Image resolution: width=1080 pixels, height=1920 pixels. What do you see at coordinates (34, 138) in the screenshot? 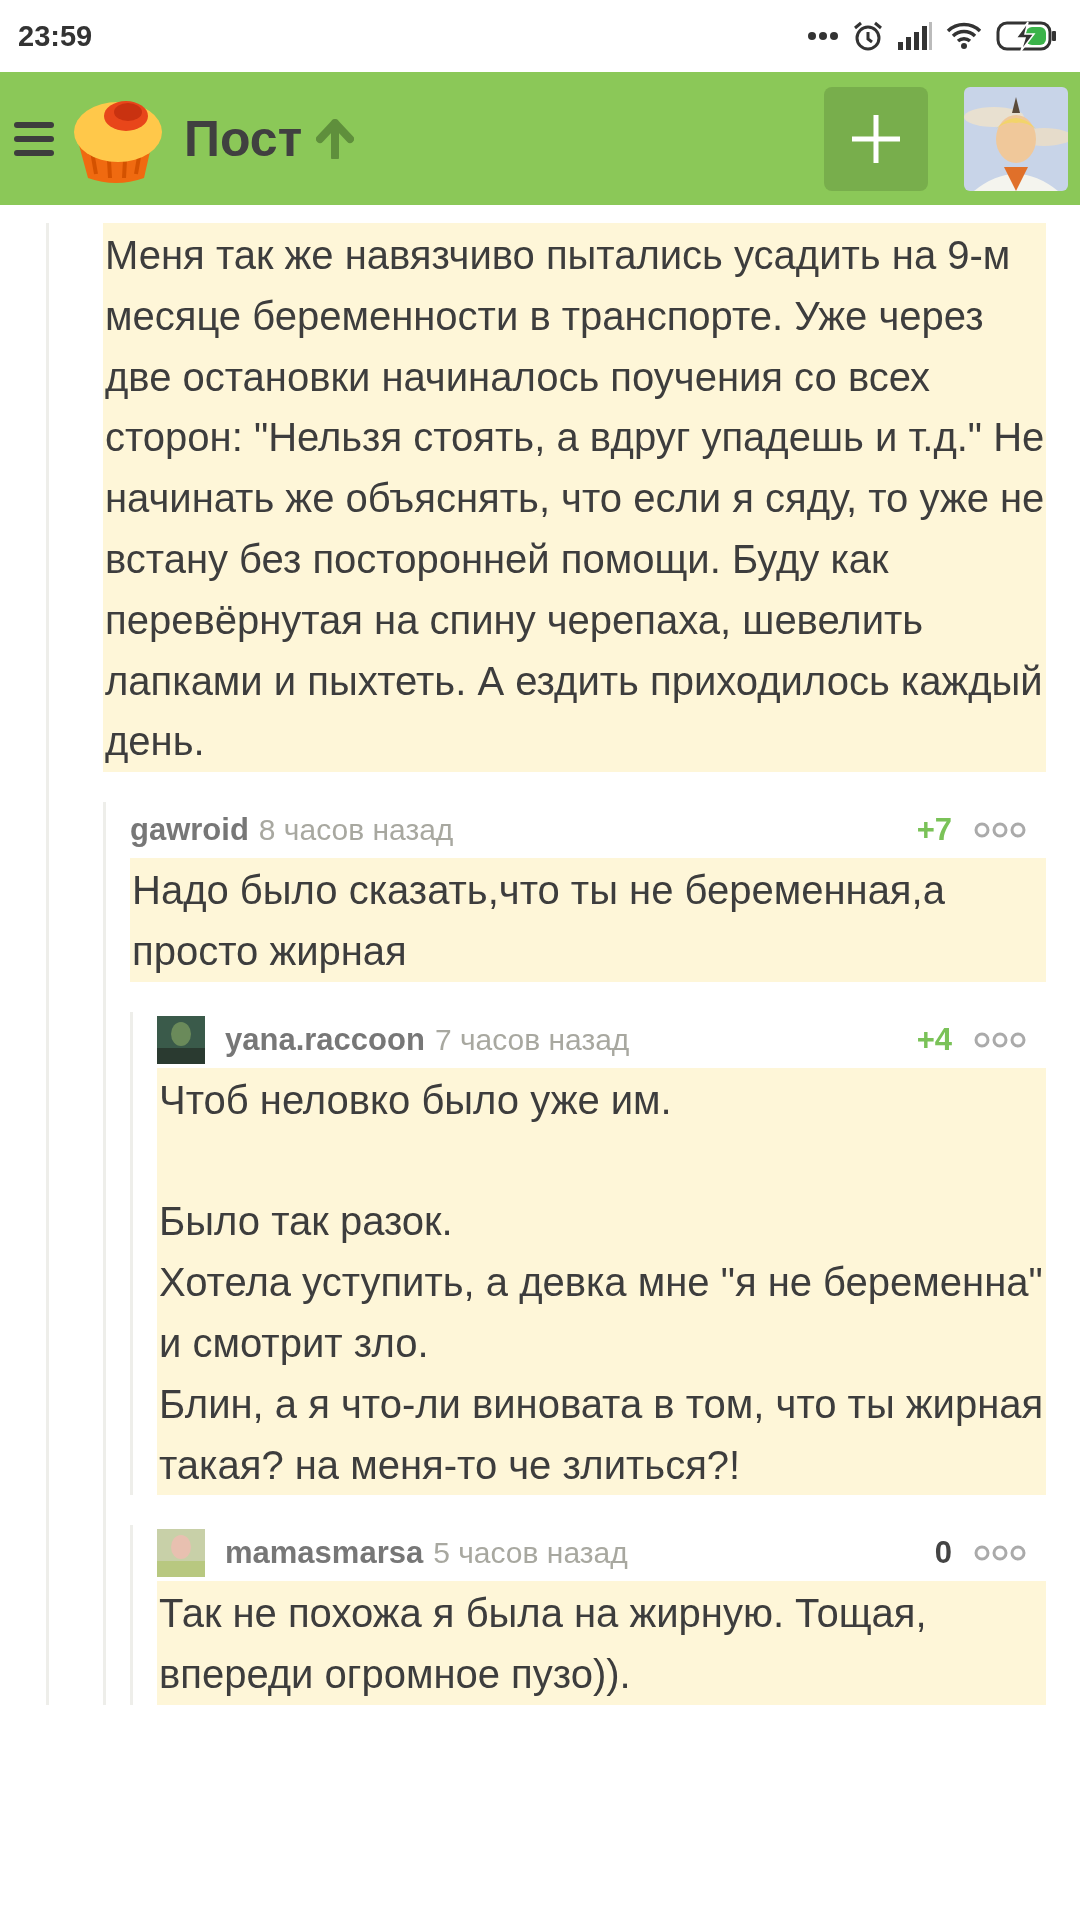
I see `menu-icon` at bounding box center [34, 138].